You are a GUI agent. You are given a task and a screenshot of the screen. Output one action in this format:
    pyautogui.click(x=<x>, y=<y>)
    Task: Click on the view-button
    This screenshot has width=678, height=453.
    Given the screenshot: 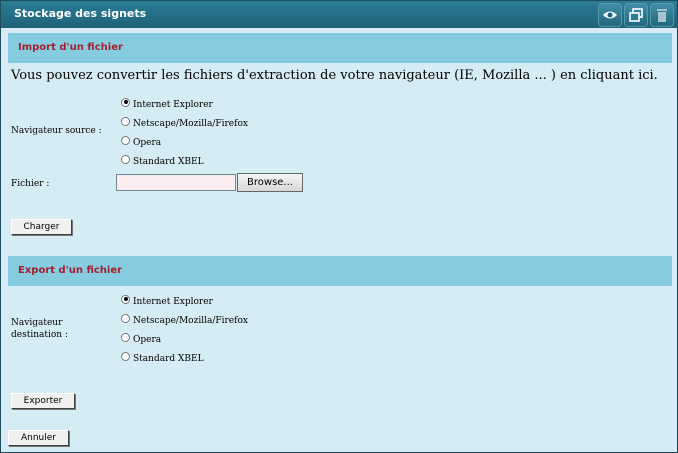 What is the action you would take?
    pyautogui.click(x=610, y=15)
    